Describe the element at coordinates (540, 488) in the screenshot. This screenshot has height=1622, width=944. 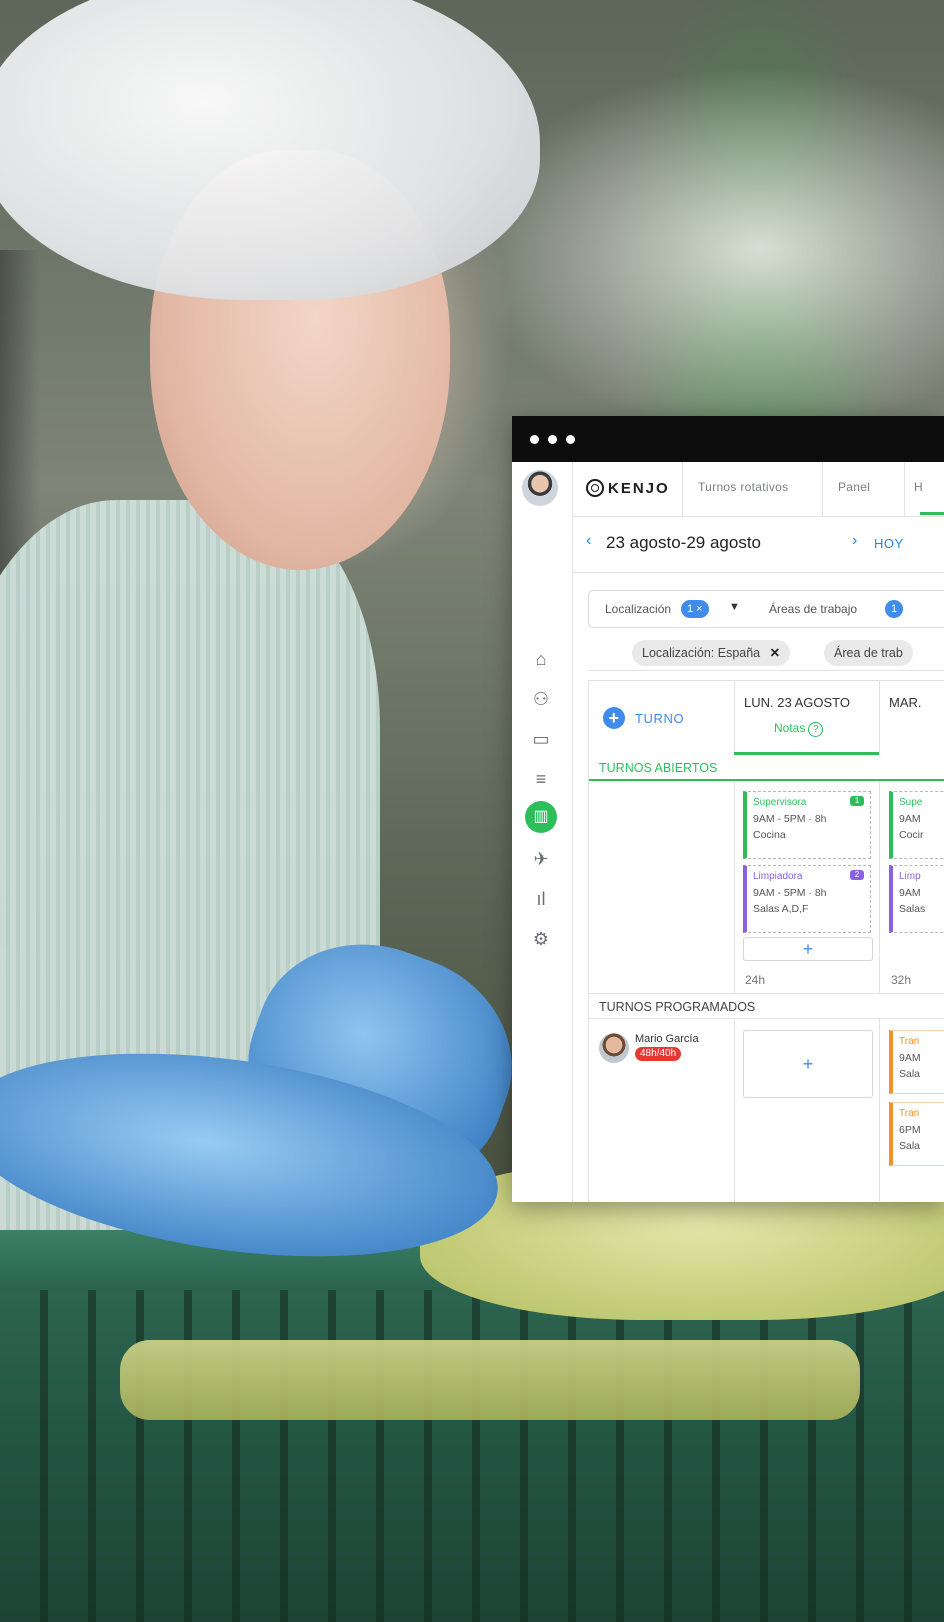
I see `user-avatar` at that location.